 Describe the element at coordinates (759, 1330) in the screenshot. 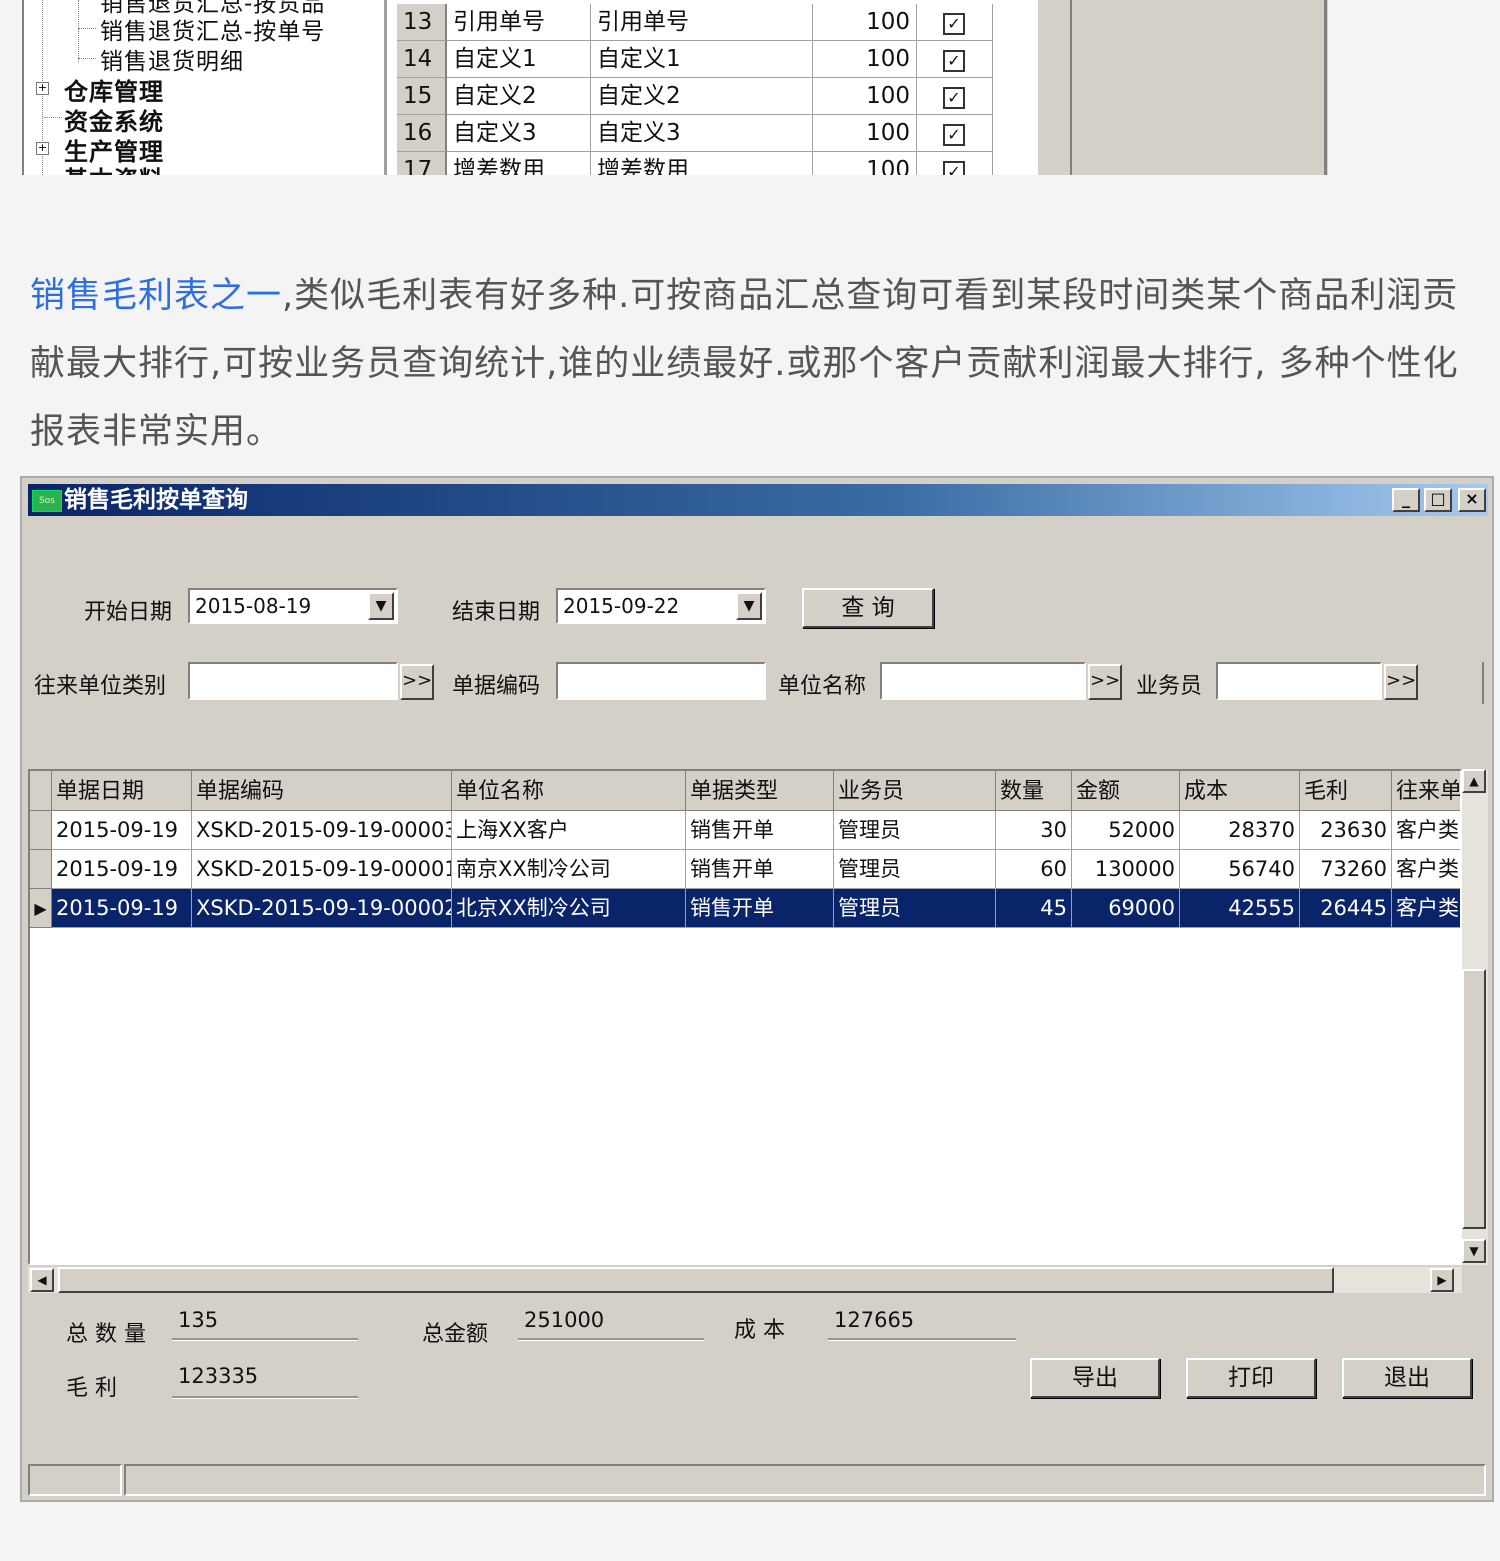

I see `total-cost-label: 成 本` at that location.